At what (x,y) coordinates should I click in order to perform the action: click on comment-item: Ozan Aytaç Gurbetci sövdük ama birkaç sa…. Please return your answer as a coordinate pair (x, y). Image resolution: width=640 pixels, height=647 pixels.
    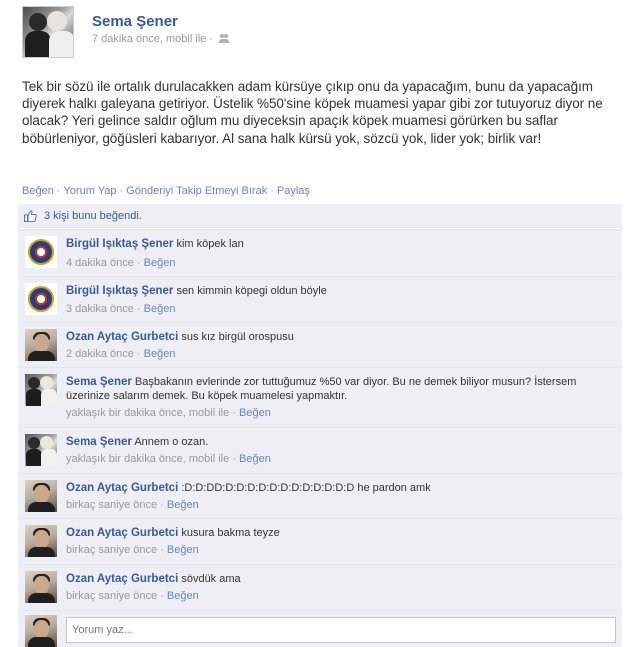
    Looking at the image, I should click on (320, 587).